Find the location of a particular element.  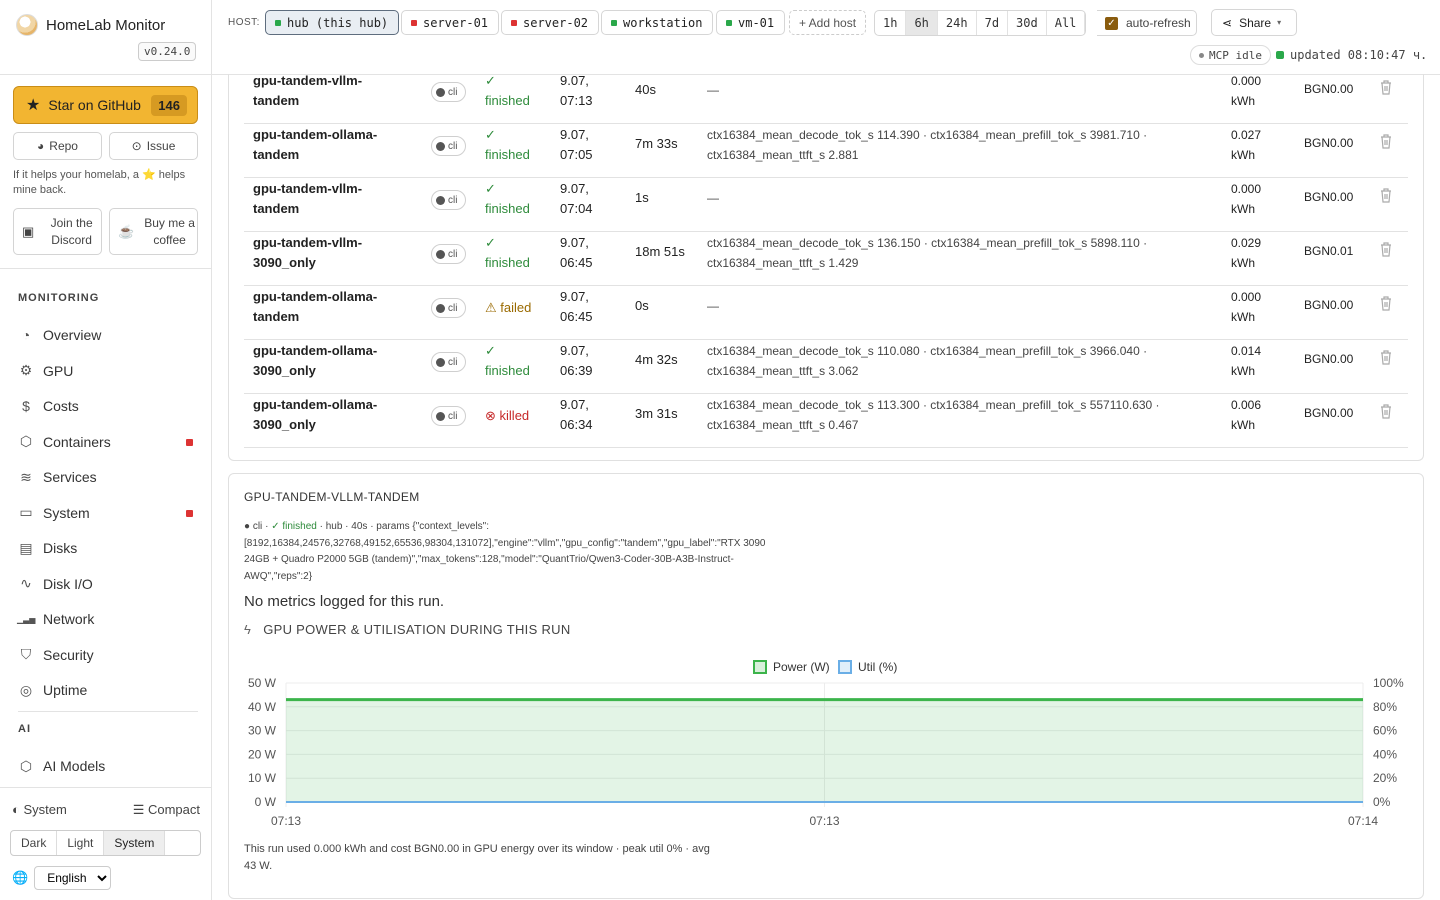

y-left-tick-label: 30 W is located at coordinates (262, 731).